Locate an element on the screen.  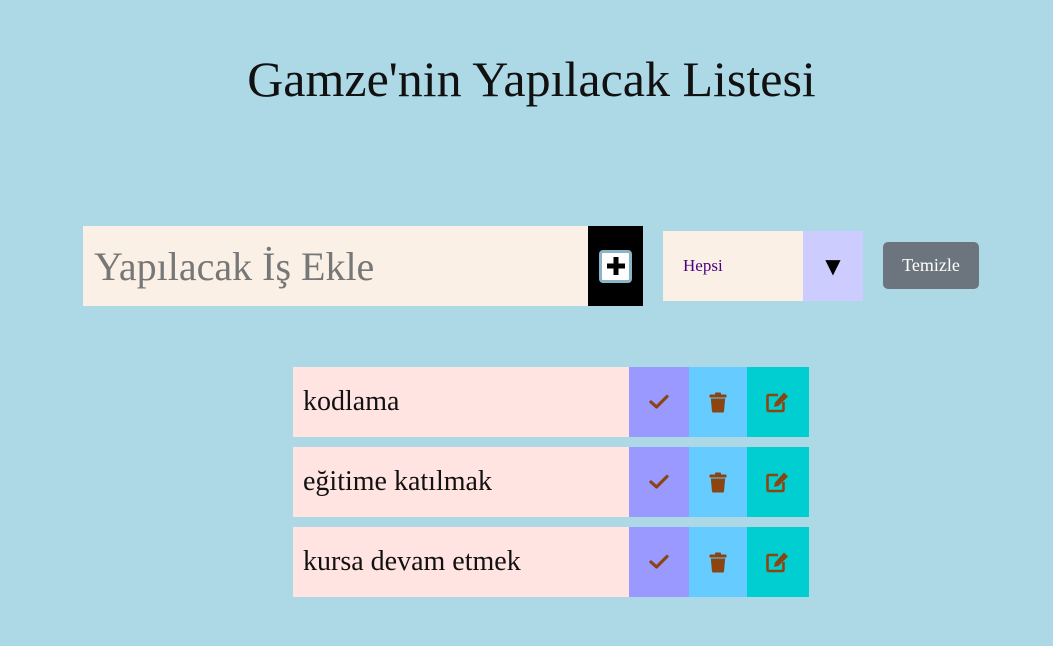
todo-text: kursa devam etmek is located at coordinates (461, 562).